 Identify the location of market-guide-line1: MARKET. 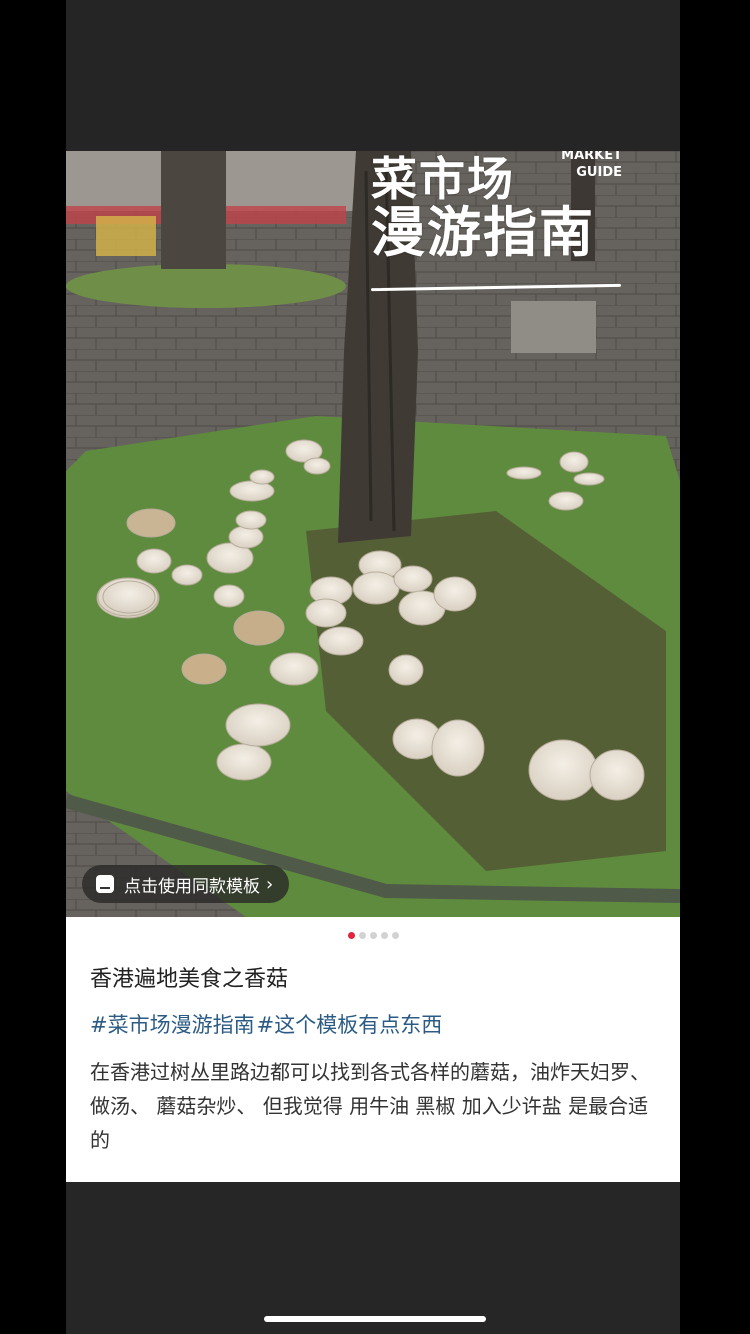
(591, 157).